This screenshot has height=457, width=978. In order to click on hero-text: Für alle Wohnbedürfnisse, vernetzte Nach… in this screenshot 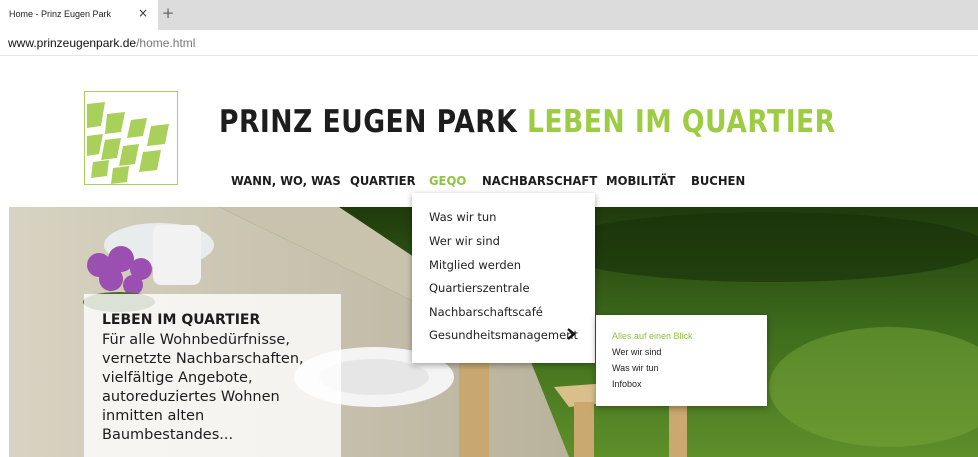, I will do `click(221, 388)`.